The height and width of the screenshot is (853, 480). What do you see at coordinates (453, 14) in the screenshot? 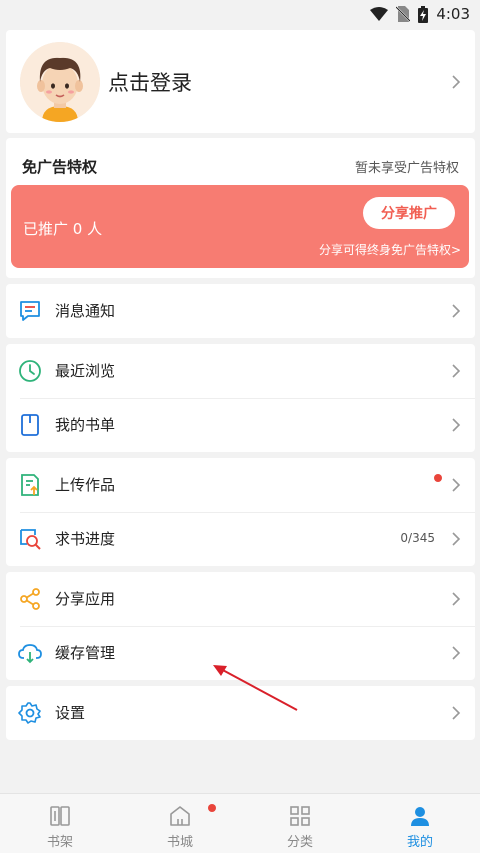
I see `status-time: 4:03` at bounding box center [453, 14].